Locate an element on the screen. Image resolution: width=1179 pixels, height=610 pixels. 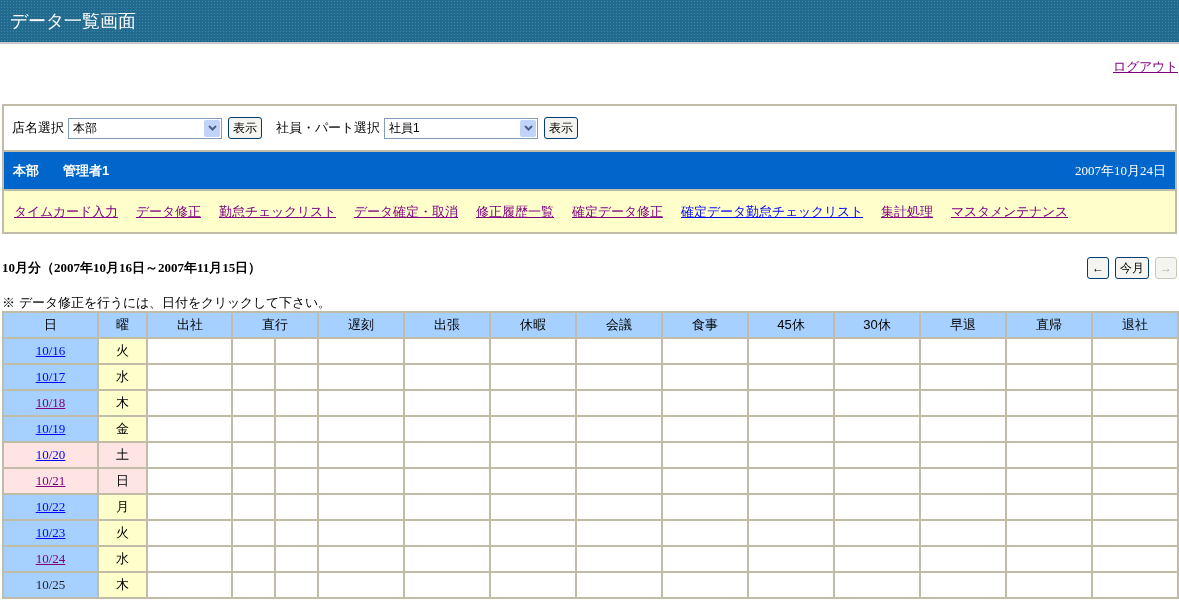
nav-link: マスタメンテナンス is located at coordinates (1009, 211).